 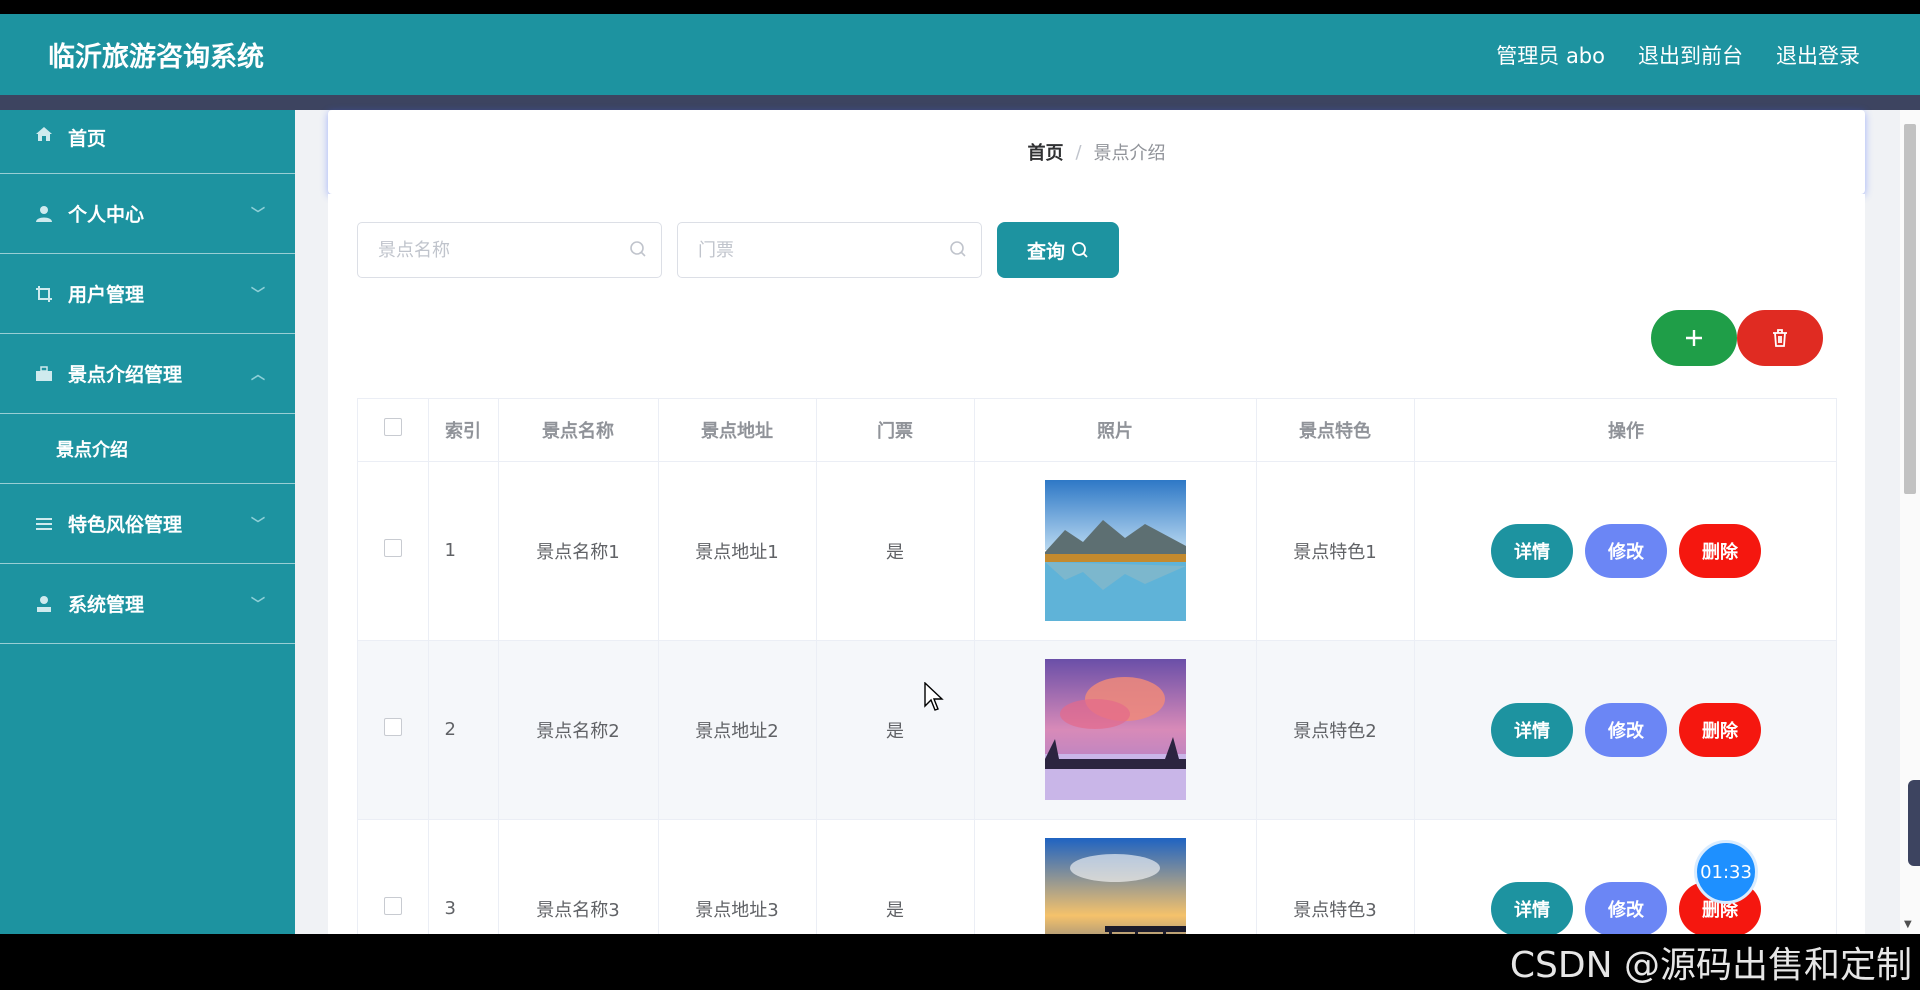 I want to click on index-cell: 2, so click(x=463, y=730).